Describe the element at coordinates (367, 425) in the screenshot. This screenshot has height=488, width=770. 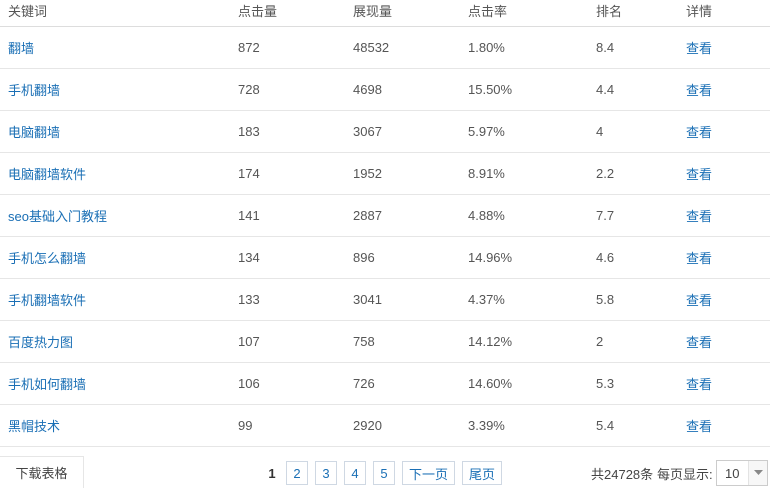
I see `impressions-cell: 2920` at that location.